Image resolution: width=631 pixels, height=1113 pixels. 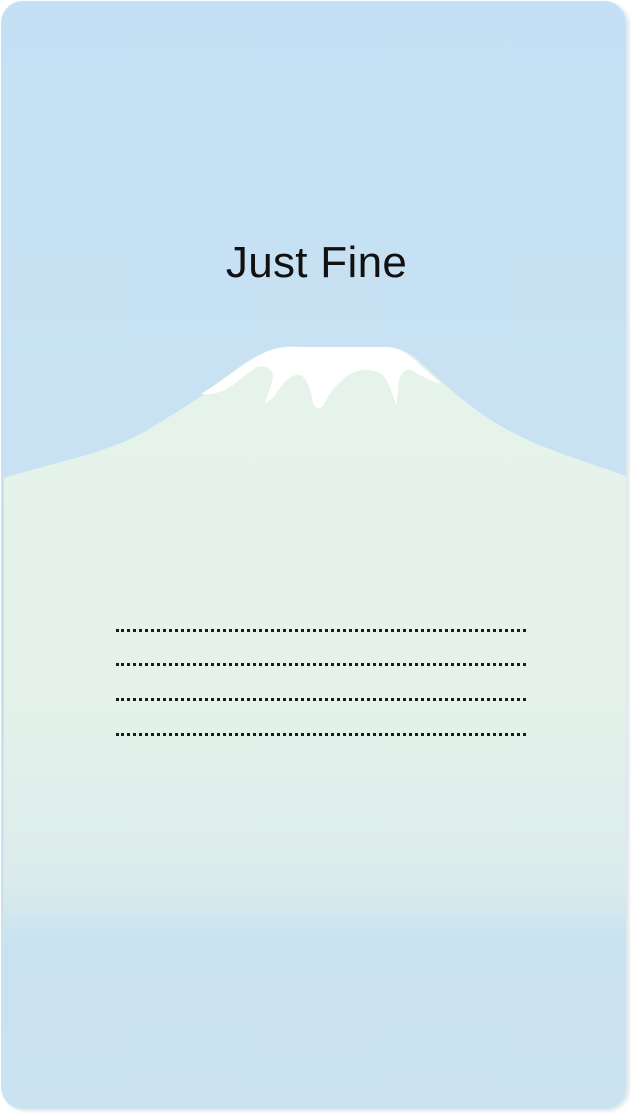 What do you see at coordinates (316, 262) in the screenshot?
I see `card-title: Just Fine` at bounding box center [316, 262].